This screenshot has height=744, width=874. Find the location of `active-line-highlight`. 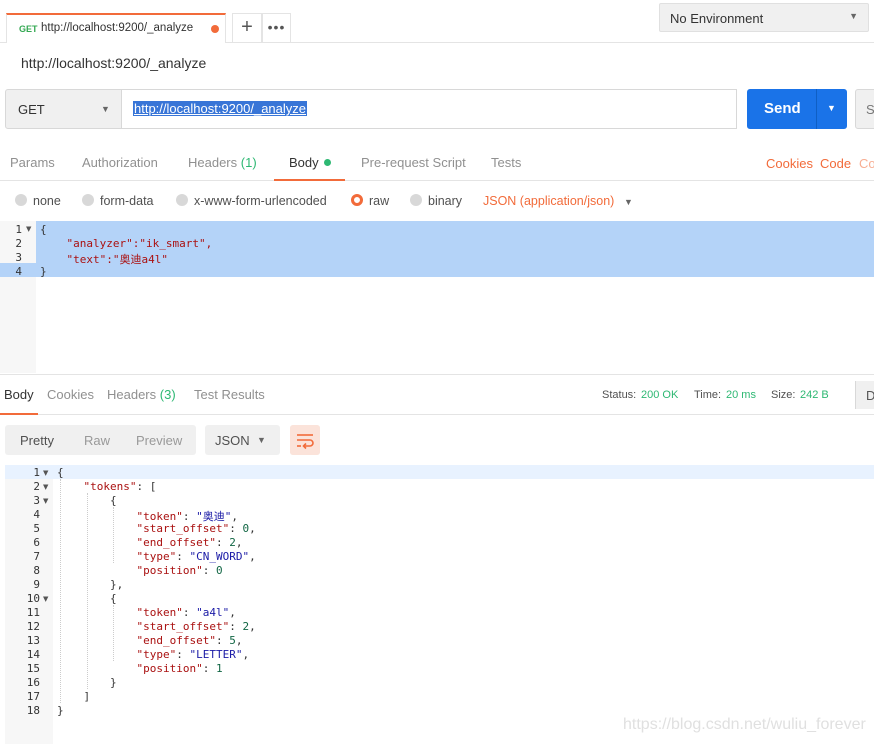

active-line-highlight is located at coordinates (439, 472).